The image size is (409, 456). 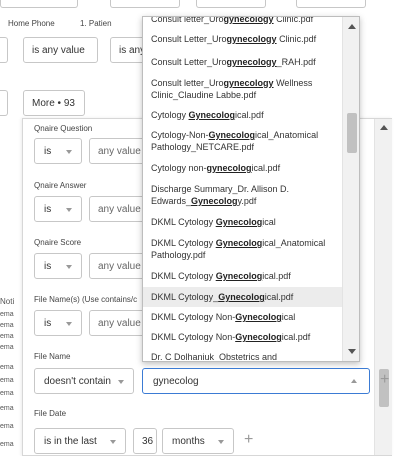 What do you see at coordinates (63, 128) in the screenshot?
I see `qnaire-question-label: Qnaire Question` at bounding box center [63, 128].